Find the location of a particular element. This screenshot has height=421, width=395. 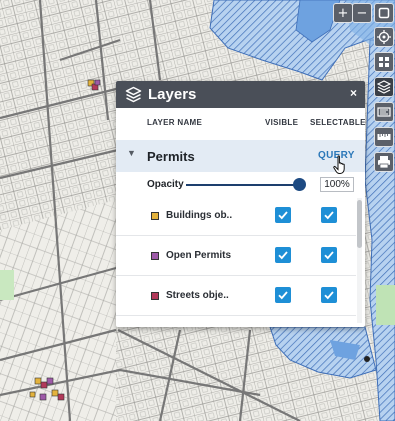

panel-icon is located at coordinates (384, 13).